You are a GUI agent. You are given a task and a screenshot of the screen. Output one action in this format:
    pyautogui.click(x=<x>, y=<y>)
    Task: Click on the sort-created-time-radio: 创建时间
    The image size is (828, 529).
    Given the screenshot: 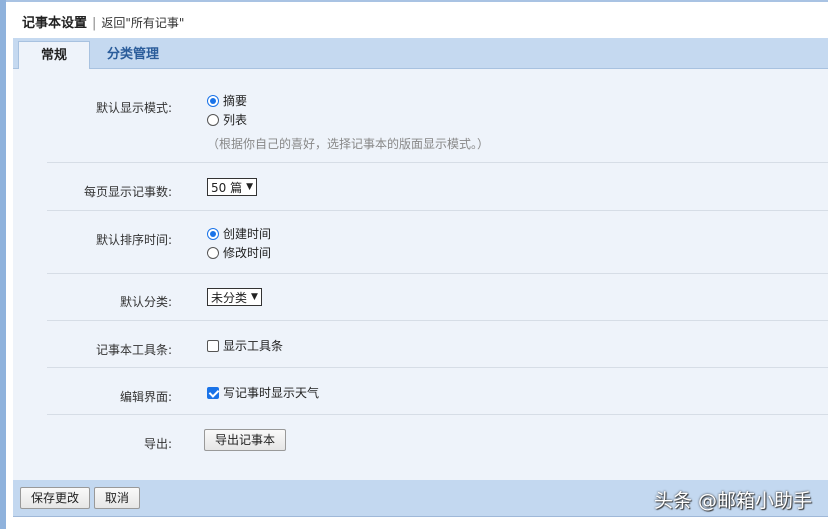 What is the action you would take?
    pyautogui.click(x=239, y=233)
    